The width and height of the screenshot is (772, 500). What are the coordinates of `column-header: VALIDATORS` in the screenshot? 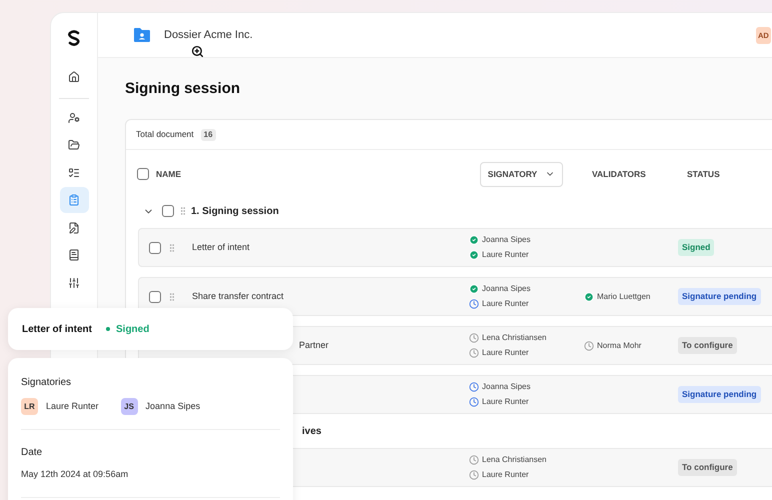 It's located at (619, 174).